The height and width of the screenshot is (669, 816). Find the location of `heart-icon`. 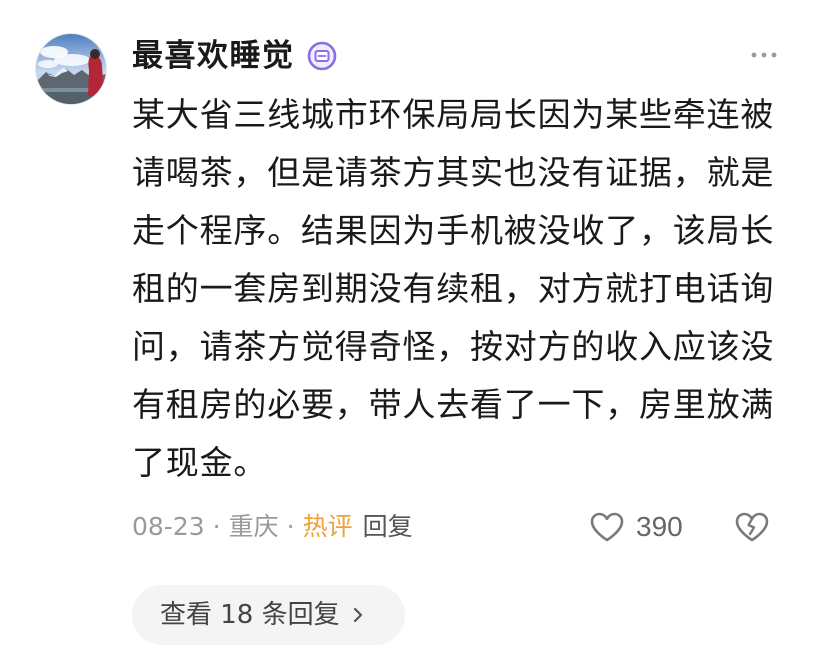

heart-icon is located at coordinates (607, 527).